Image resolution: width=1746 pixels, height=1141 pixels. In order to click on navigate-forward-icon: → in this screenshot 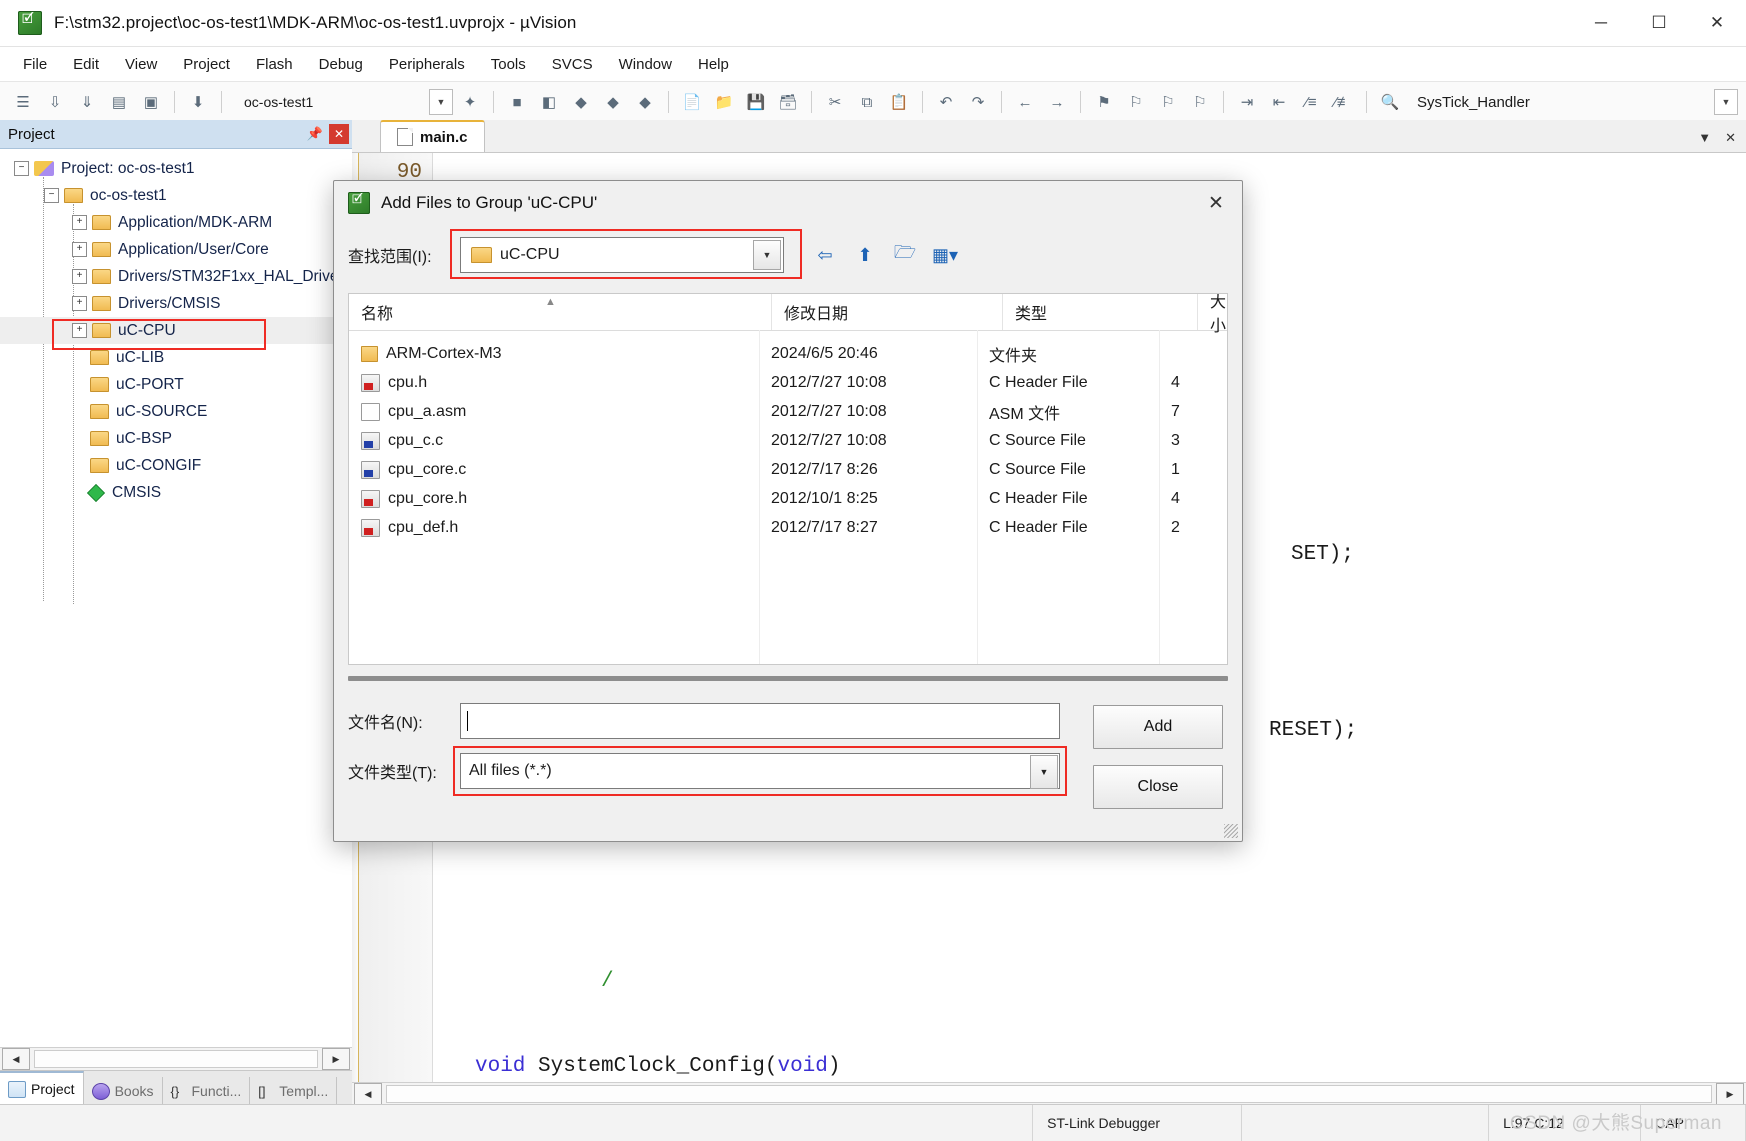, I will do `click(1057, 102)`.